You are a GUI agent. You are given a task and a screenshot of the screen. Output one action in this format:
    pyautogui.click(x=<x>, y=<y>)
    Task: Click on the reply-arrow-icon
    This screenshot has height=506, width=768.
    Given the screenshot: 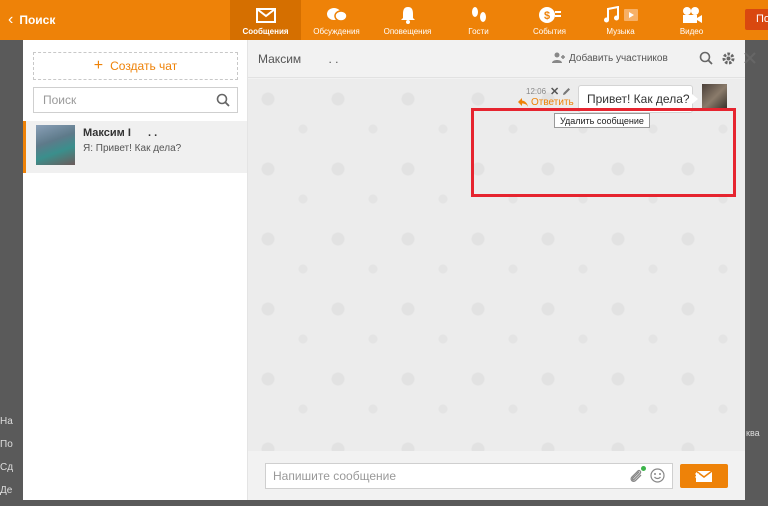 What is the action you would take?
    pyautogui.click(x=523, y=102)
    